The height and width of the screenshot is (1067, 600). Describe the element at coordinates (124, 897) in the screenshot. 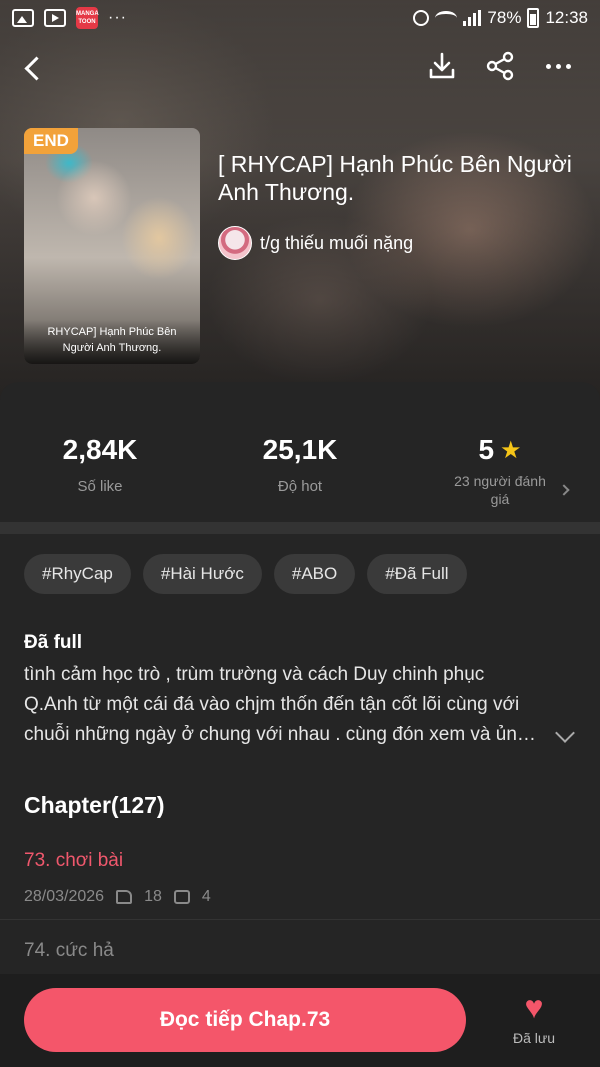

I see `thumbs-up-icon` at that location.